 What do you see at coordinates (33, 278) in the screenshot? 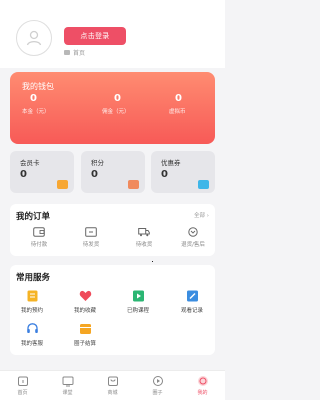
I see `services-title: 常用服务` at bounding box center [33, 278].